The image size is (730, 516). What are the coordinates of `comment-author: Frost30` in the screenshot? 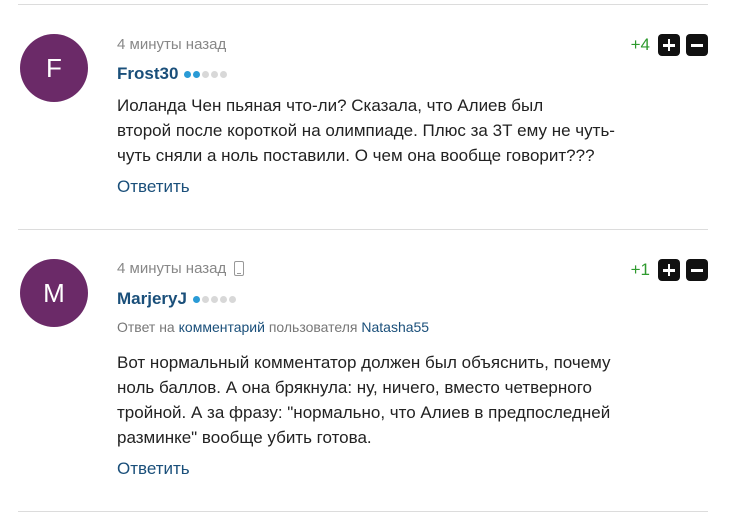 It's located at (172, 74).